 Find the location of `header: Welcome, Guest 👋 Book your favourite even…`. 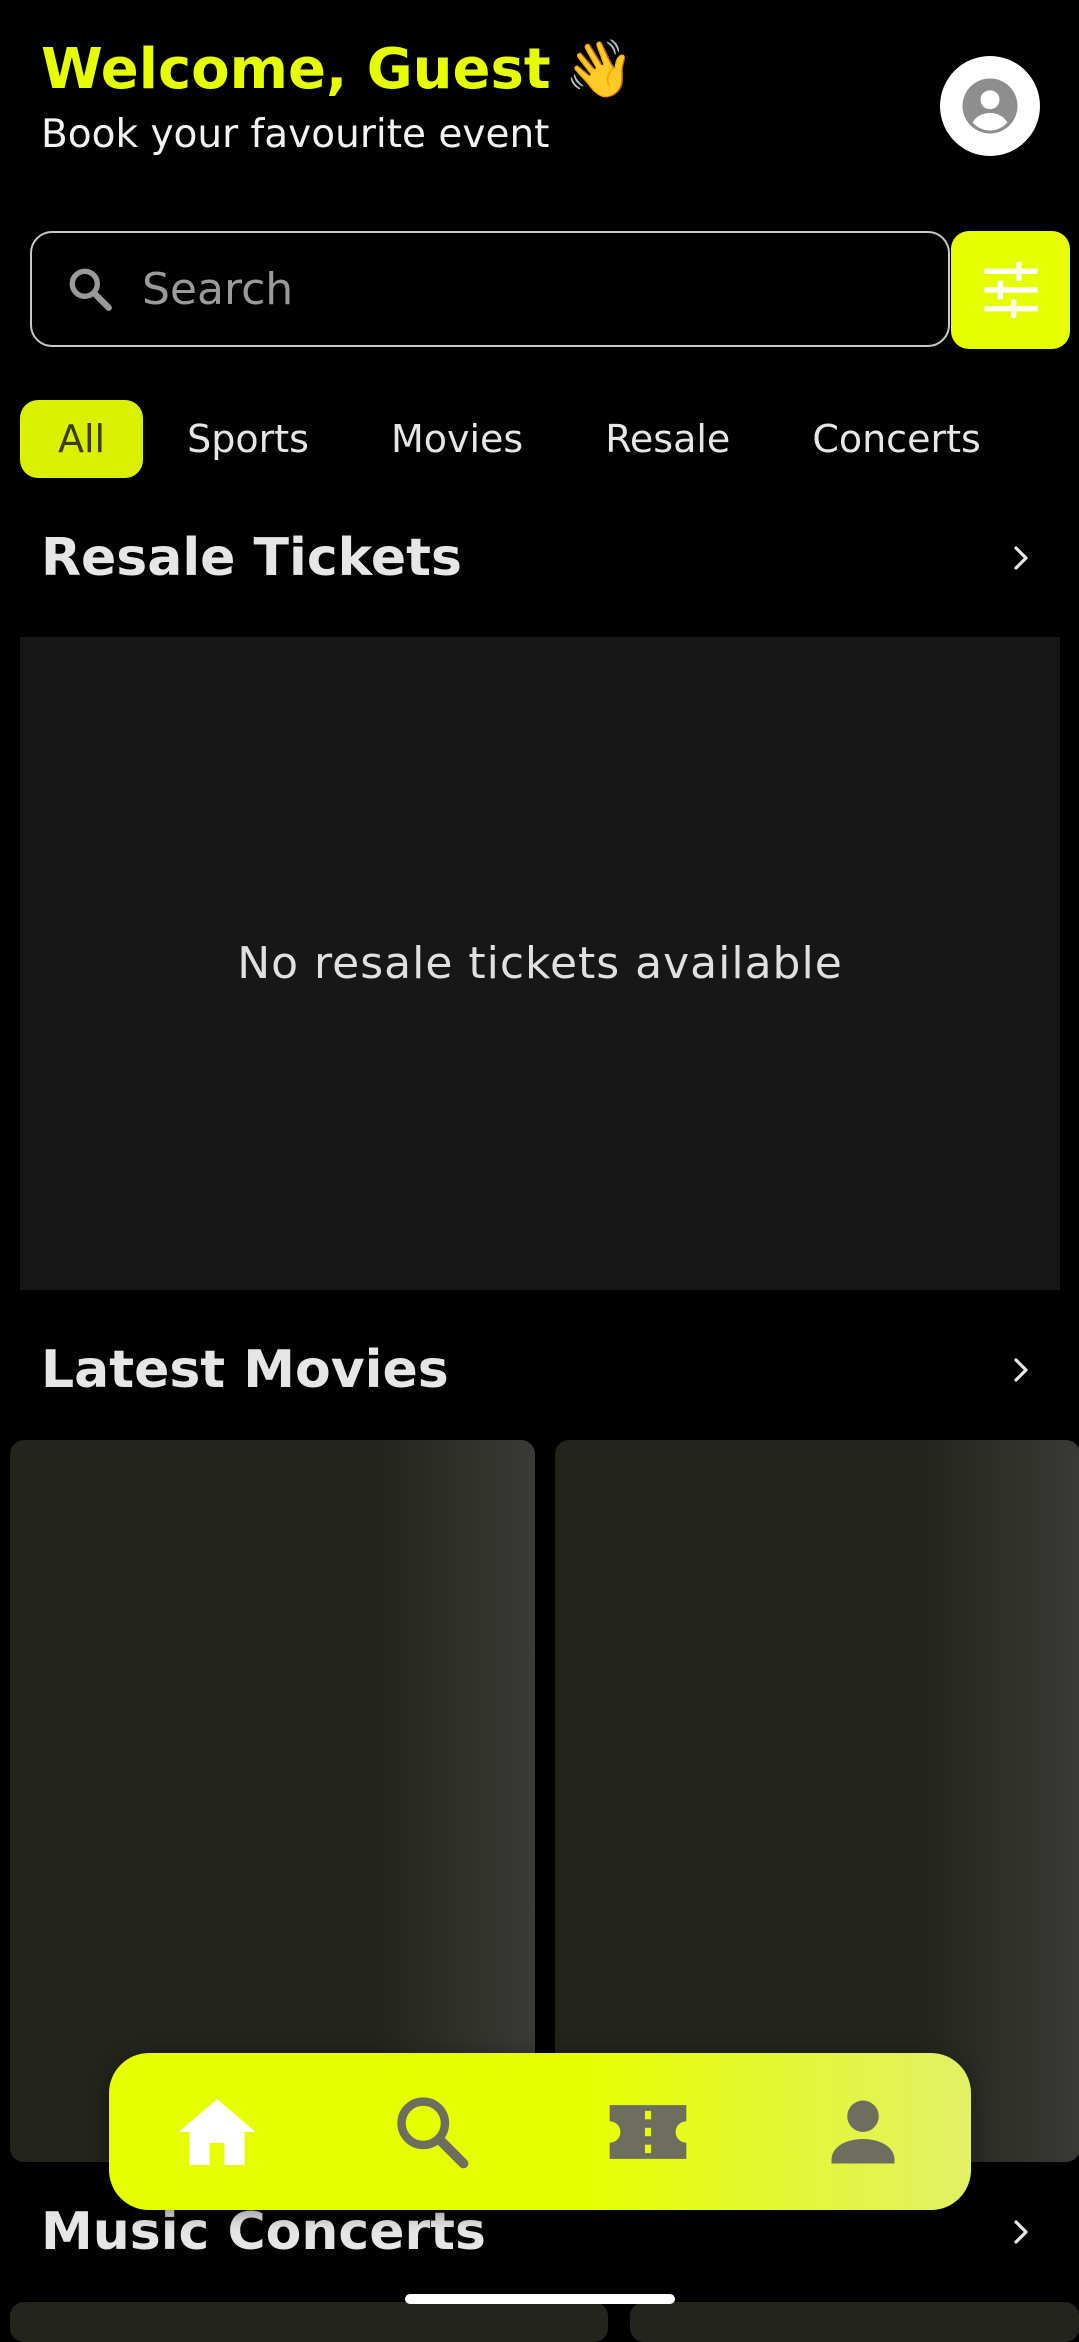

header: Welcome, Guest 👋 Book your favourite even… is located at coordinates (391, 95).